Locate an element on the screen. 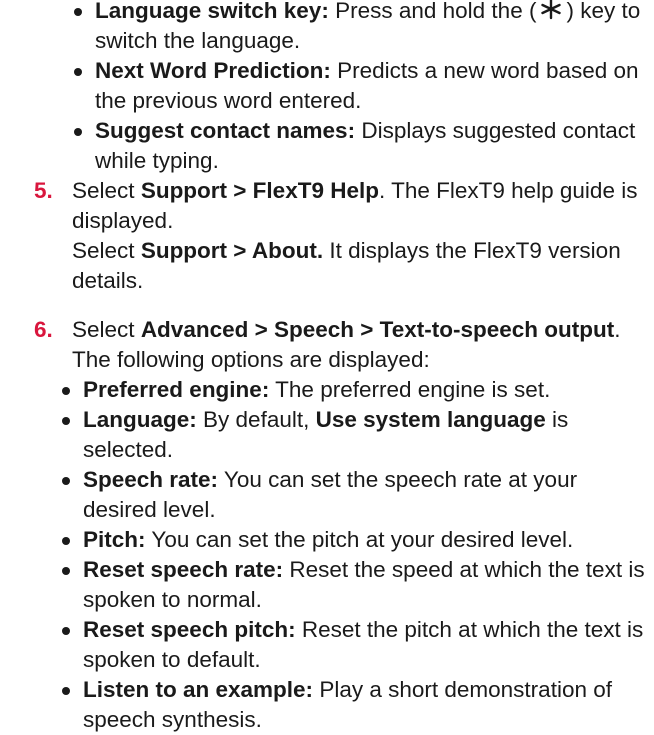 Image resolution: width=654 pixels, height=735 pixels. option-term: Language: is located at coordinates (140, 419).